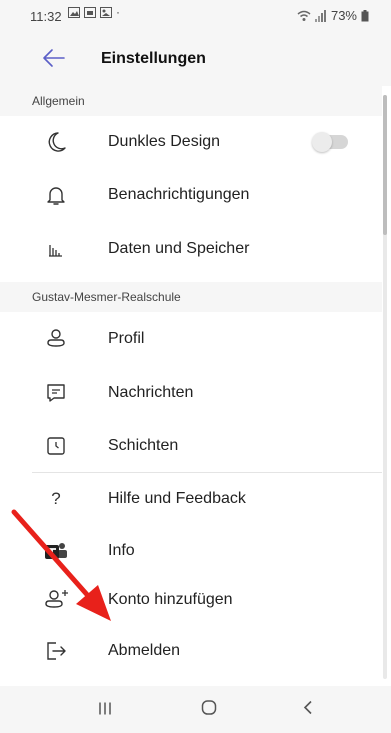 The height and width of the screenshot is (733, 391). Describe the element at coordinates (320, 15) in the screenshot. I see `signal-icon` at that location.